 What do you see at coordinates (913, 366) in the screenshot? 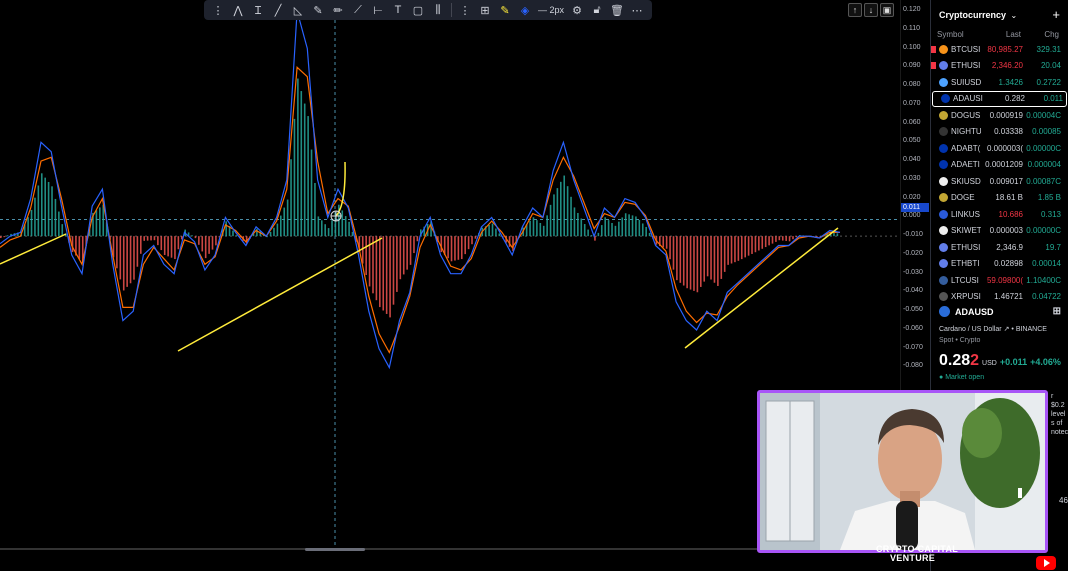
I see `price-axis-tick: -0.080` at bounding box center [913, 366].